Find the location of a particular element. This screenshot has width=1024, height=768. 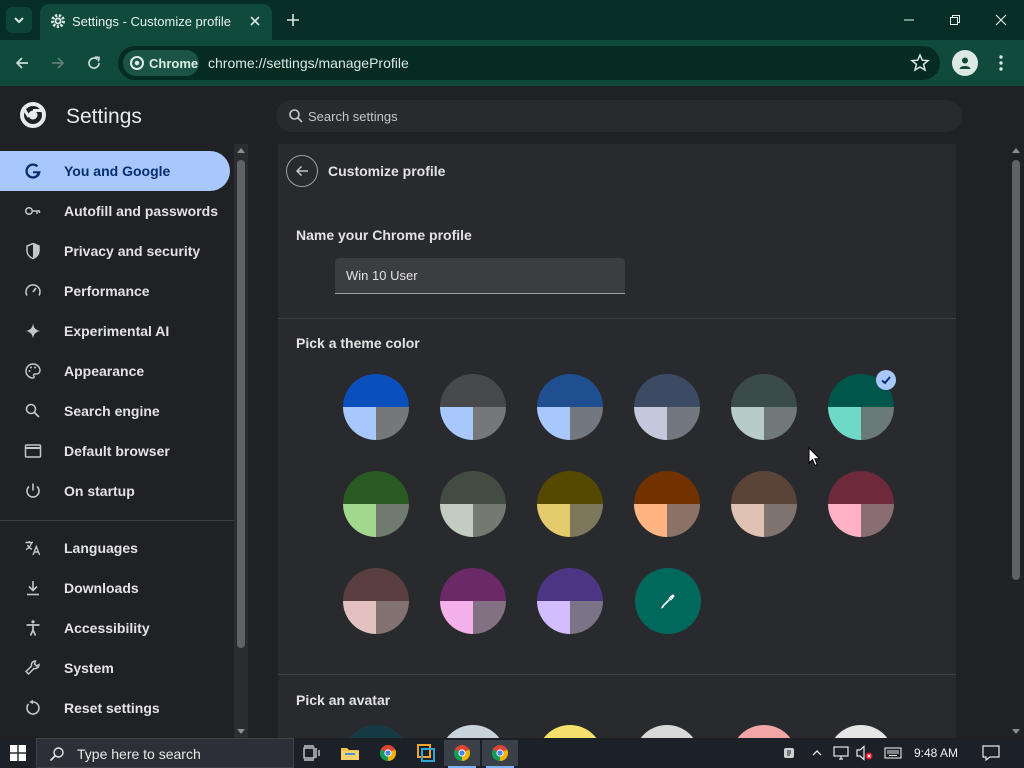

chrome-logo-icon is located at coordinates (462, 753).